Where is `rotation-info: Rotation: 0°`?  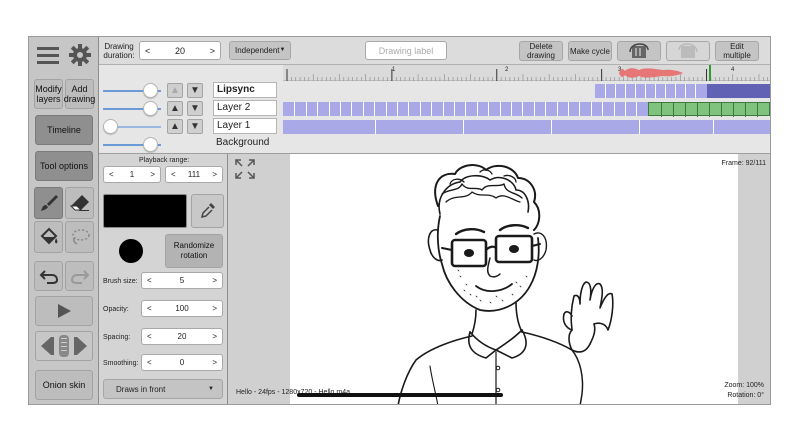 rotation-info: Rotation: 0° is located at coordinates (745, 395).